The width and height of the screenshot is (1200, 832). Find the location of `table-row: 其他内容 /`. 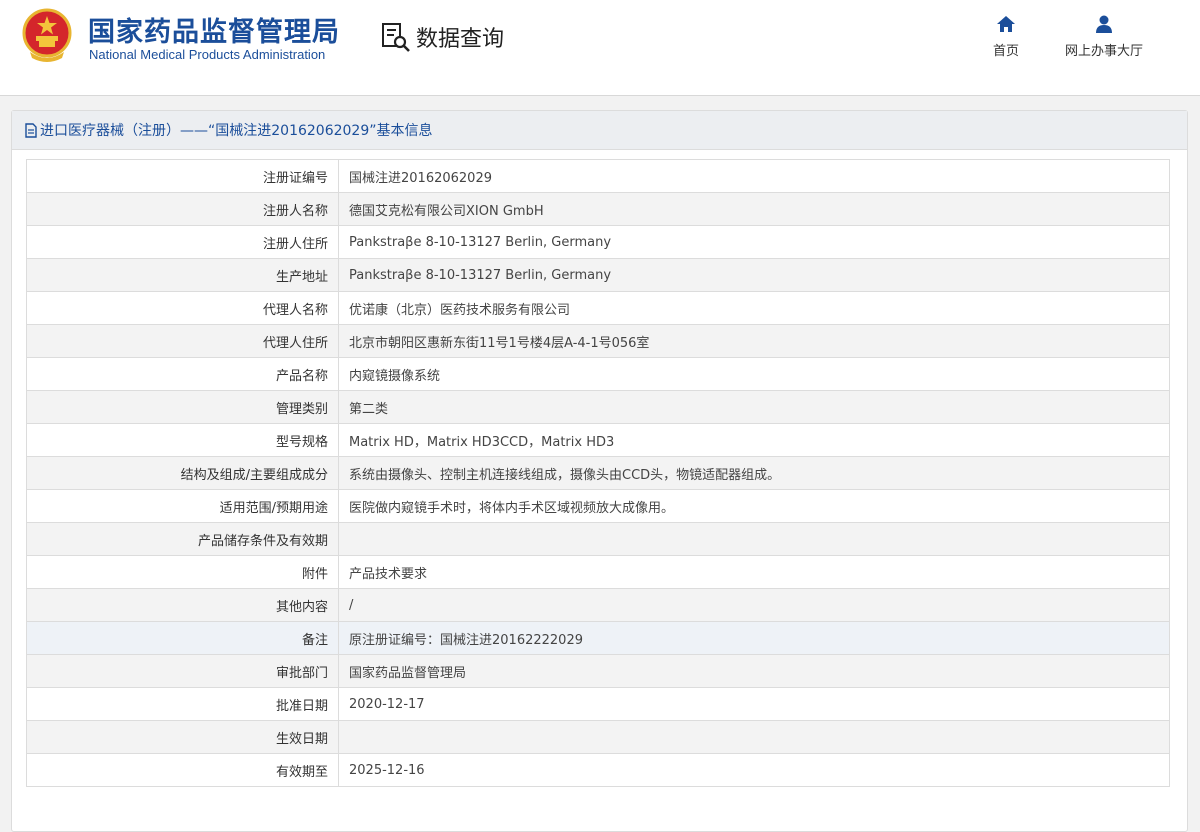

table-row: 其他内容 / is located at coordinates (598, 605).